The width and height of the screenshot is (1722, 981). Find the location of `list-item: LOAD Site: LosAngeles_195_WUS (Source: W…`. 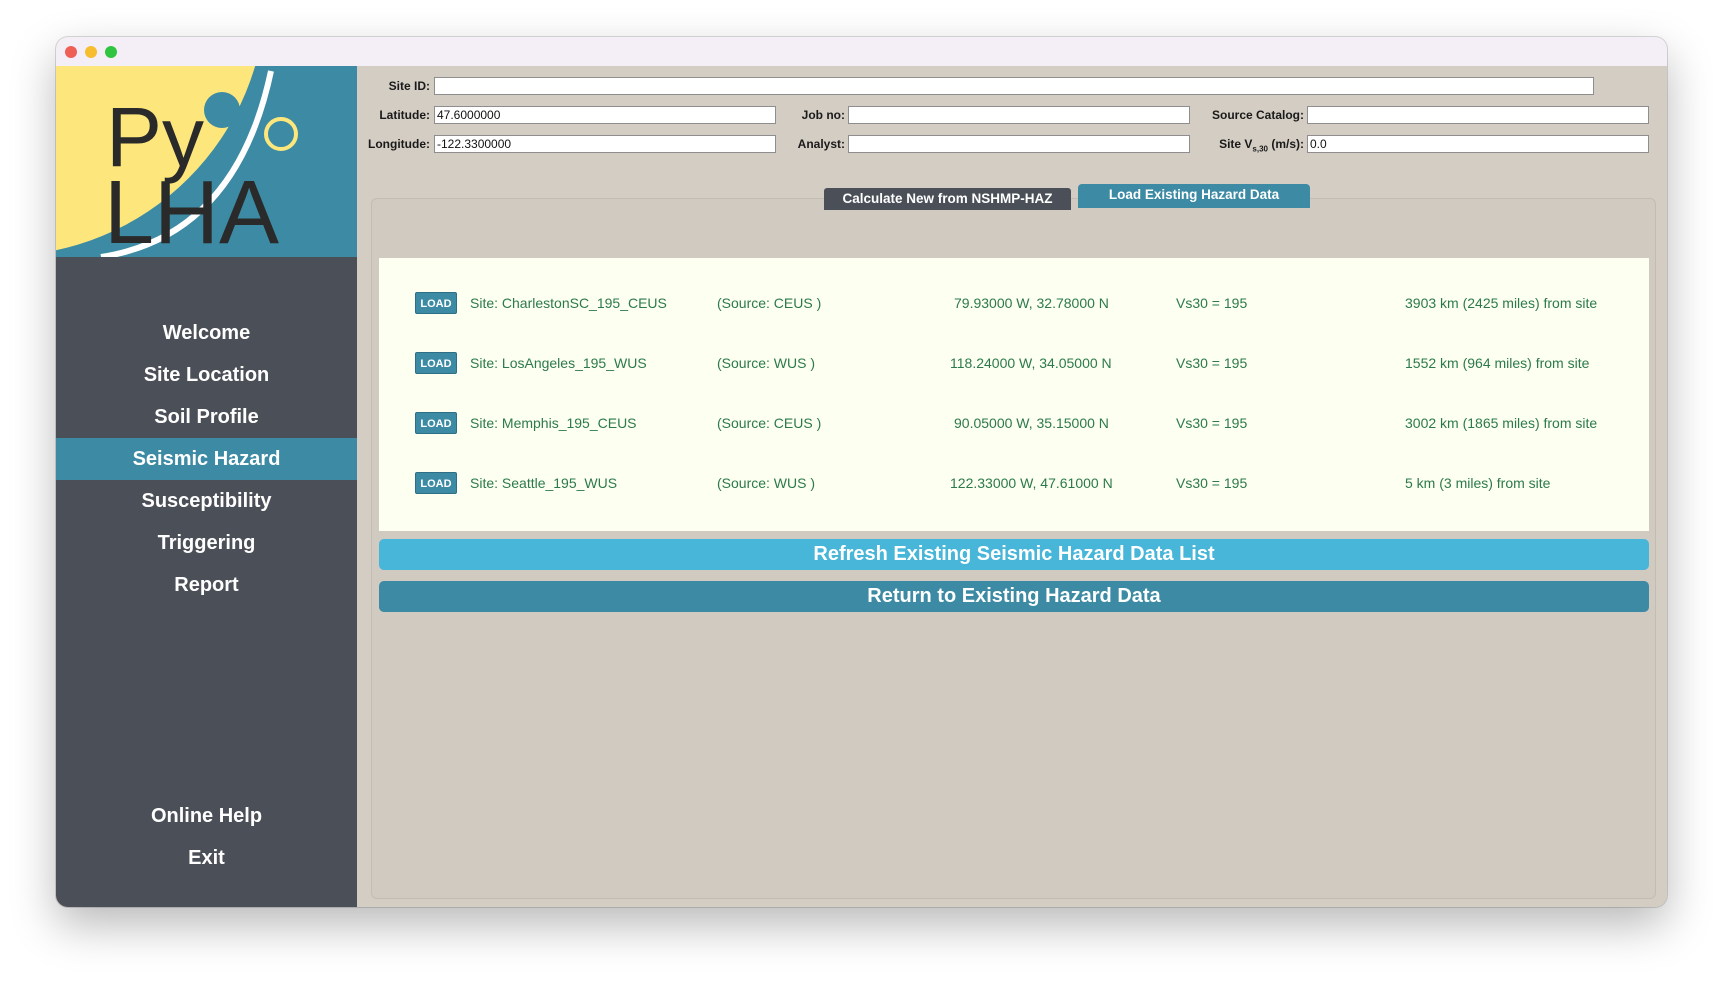

list-item: LOAD Site: LosAngeles_195_WUS (Source: W… is located at coordinates (1014, 364).